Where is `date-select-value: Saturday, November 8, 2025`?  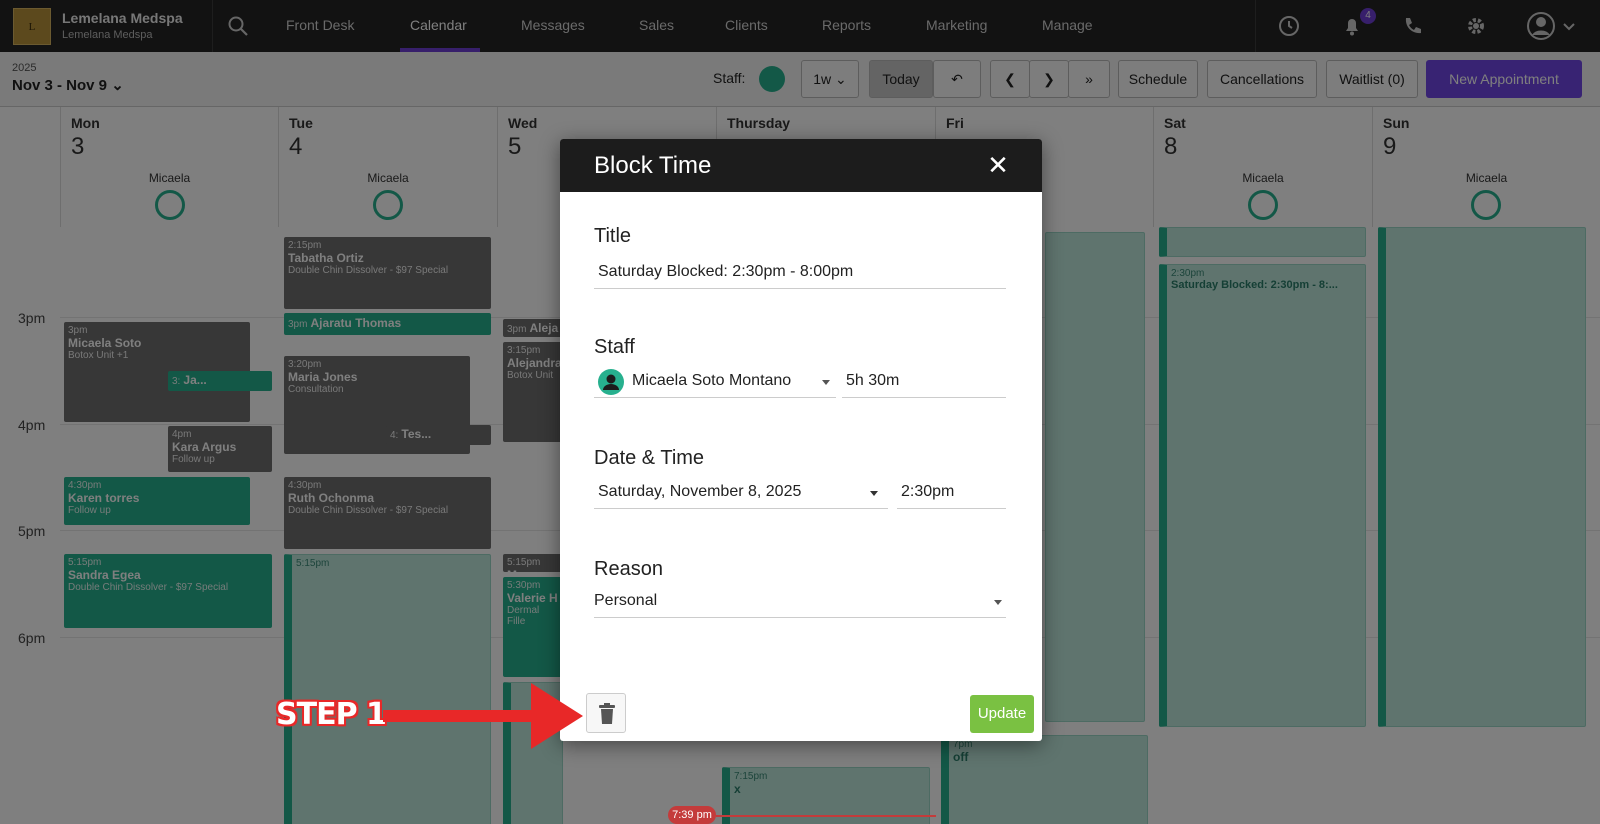 date-select-value: Saturday, November 8, 2025 is located at coordinates (700, 491).